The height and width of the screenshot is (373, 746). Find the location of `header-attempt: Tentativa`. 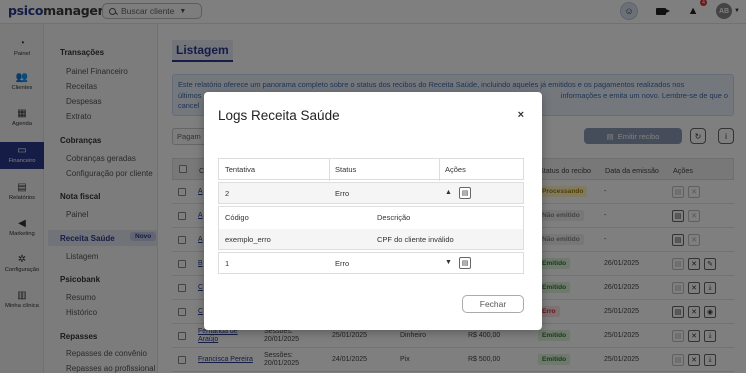

header-attempt: Tentativa is located at coordinates (240, 169).